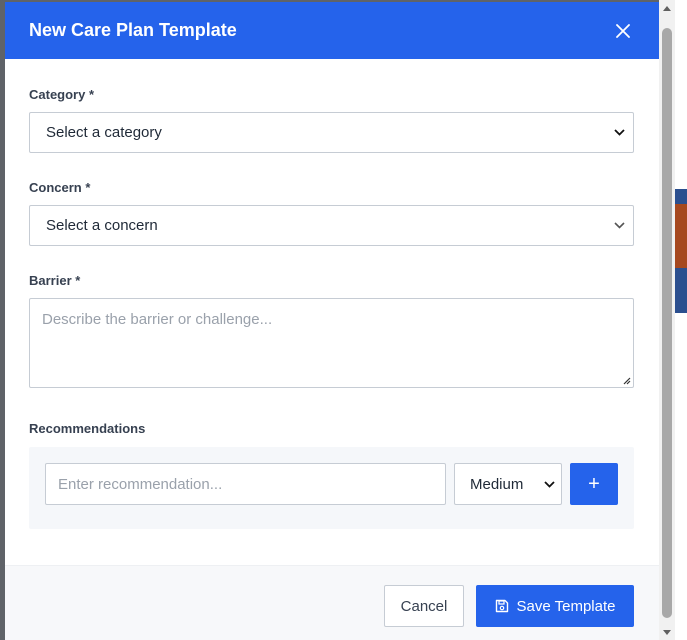  Describe the element at coordinates (60, 187) in the screenshot. I see `concern-label: Concern *` at that location.